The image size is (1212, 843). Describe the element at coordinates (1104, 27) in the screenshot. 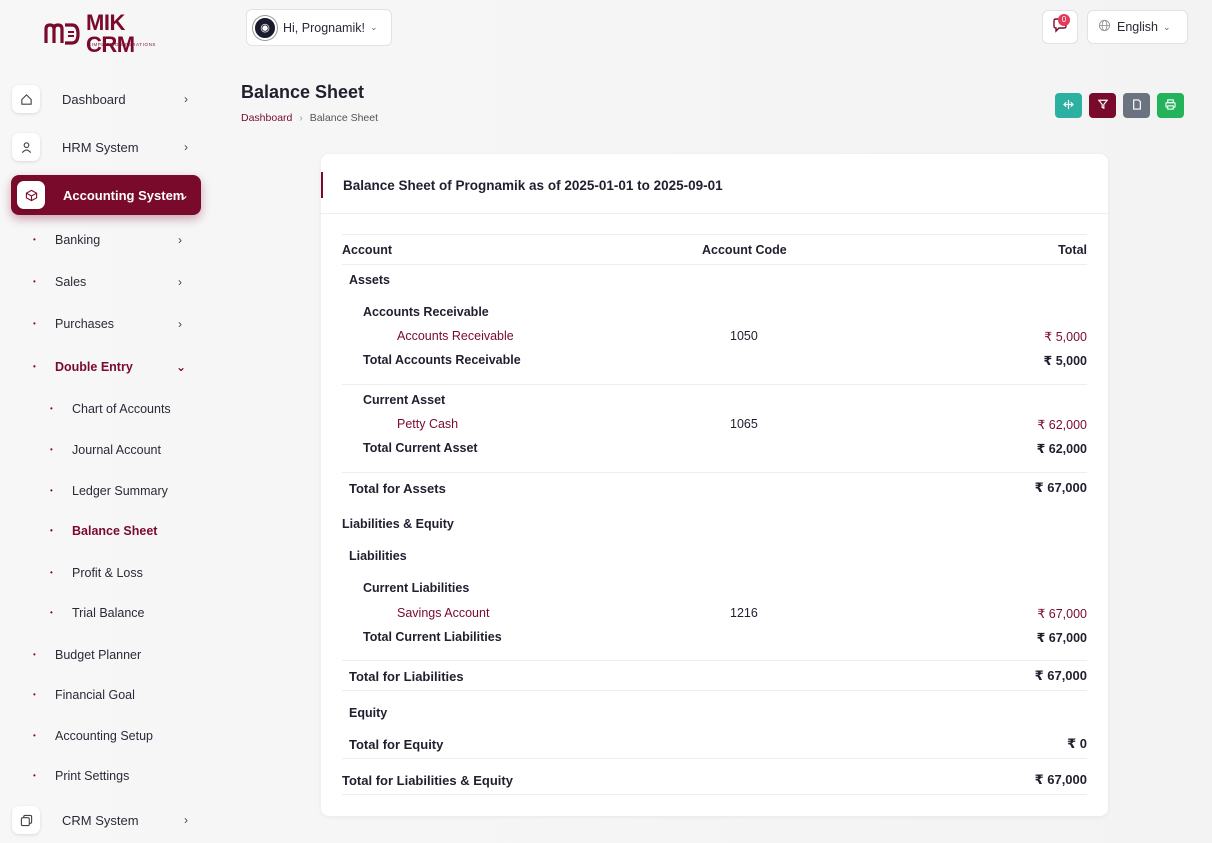

I see `globe-icon` at that location.